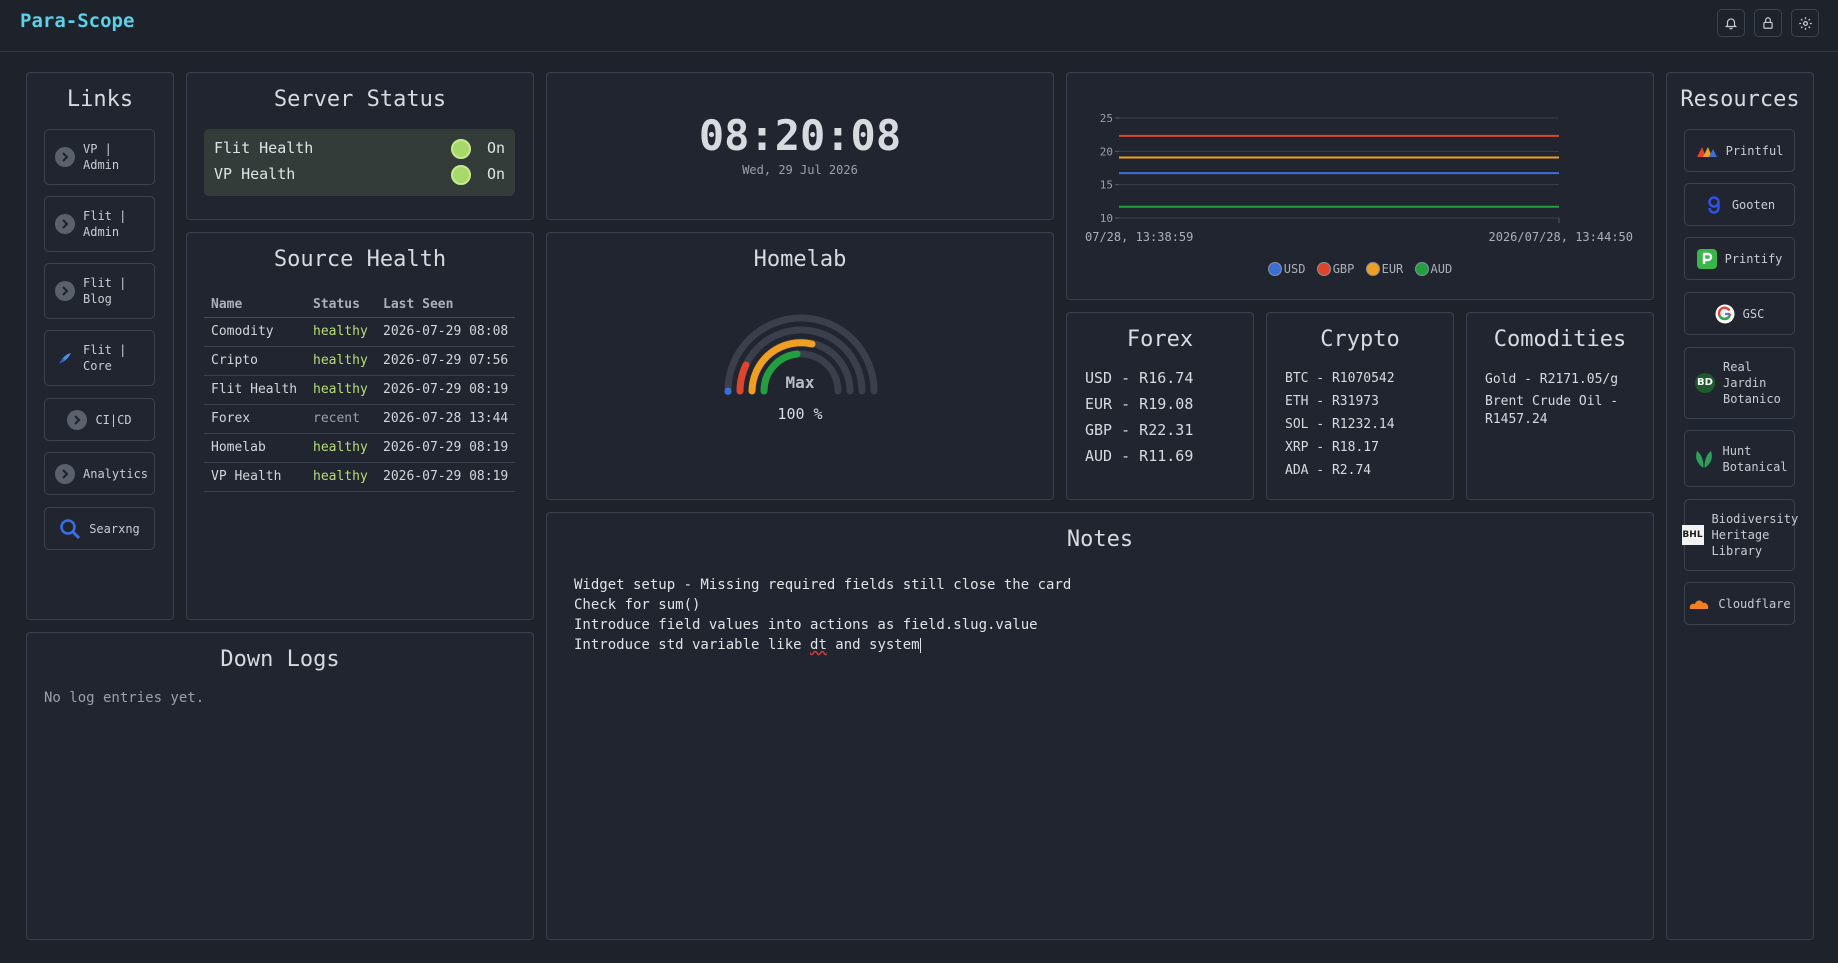  Describe the element at coordinates (1106, 185) in the screenshot. I see `y-tick-label: 15` at that location.